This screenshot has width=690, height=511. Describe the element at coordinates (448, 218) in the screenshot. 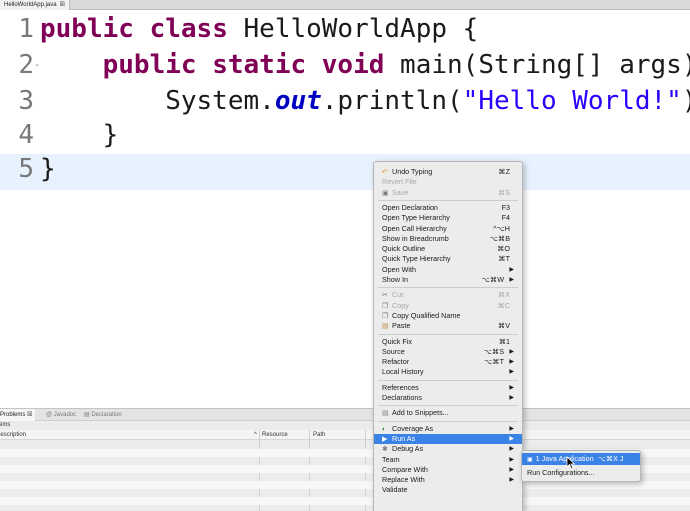

I see `menu-item-open-type-hierarchy: Open Type Hierarchy F4` at that location.